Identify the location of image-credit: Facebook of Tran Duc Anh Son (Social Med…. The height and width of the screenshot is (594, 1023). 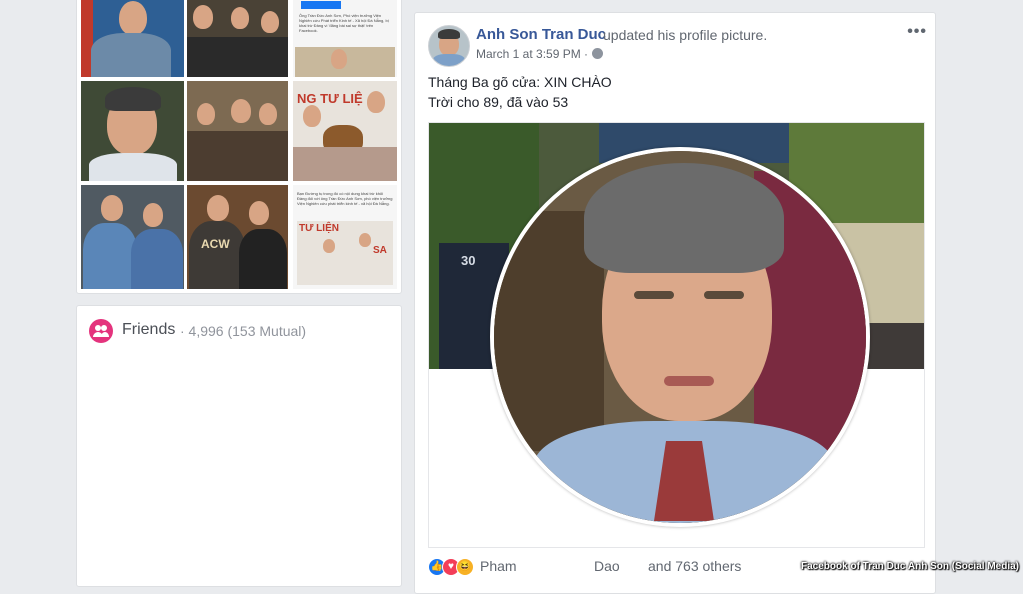
(910, 566).